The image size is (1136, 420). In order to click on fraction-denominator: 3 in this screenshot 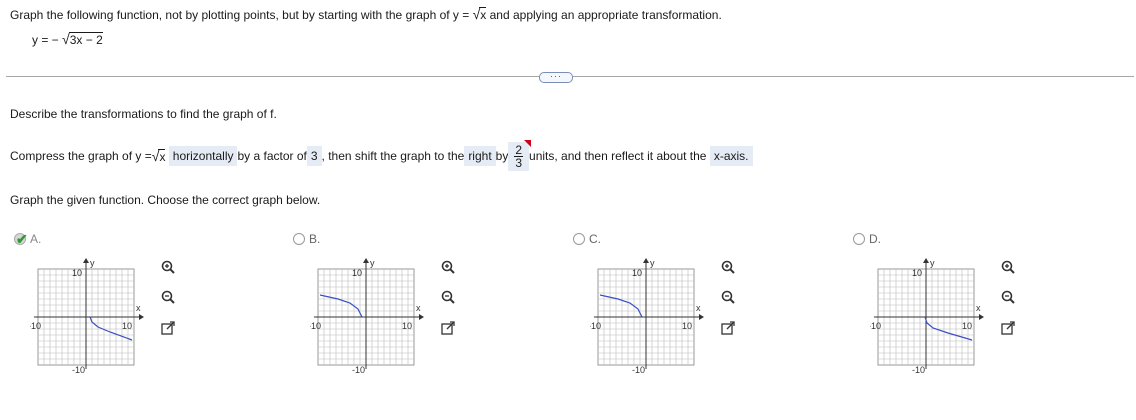, I will do `click(519, 162)`.